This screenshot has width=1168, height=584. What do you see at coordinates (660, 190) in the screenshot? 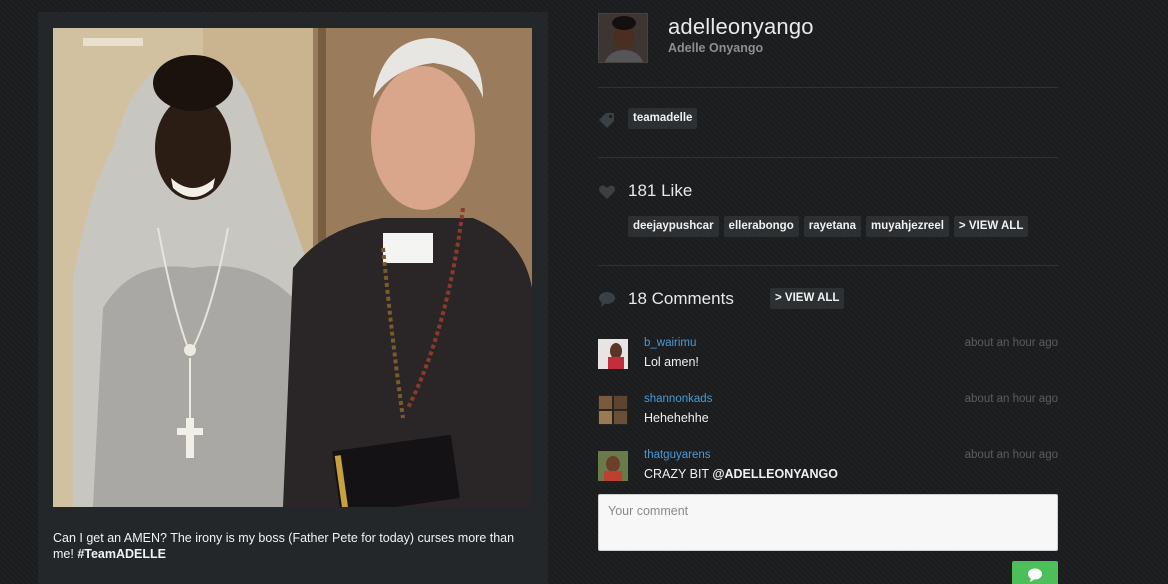
I see `likes-count: 181 Like` at bounding box center [660, 190].